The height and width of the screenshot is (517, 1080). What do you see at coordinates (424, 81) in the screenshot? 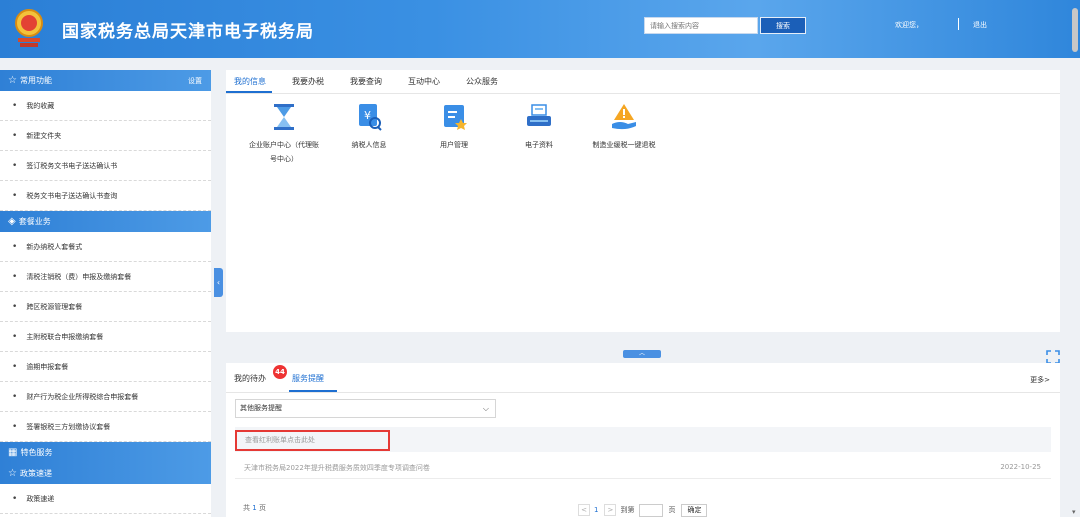
I see `tab-interaction: 互动中心` at bounding box center [424, 81].